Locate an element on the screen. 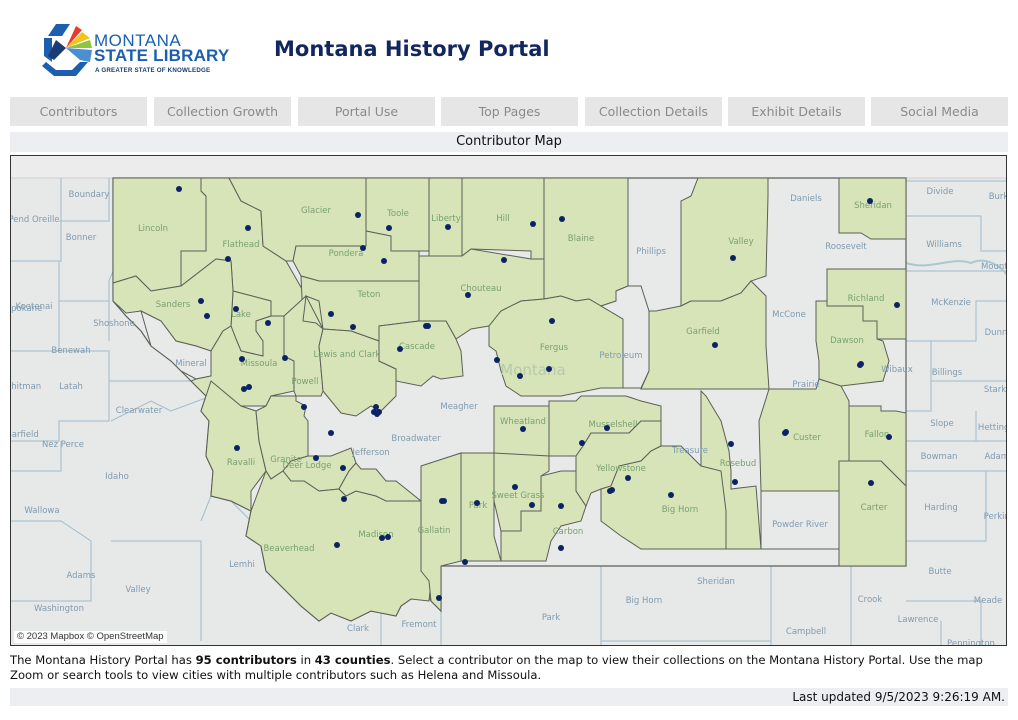 This screenshot has height=720, width=1018. neighbor-county-label: Williams is located at coordinates (944, 245).